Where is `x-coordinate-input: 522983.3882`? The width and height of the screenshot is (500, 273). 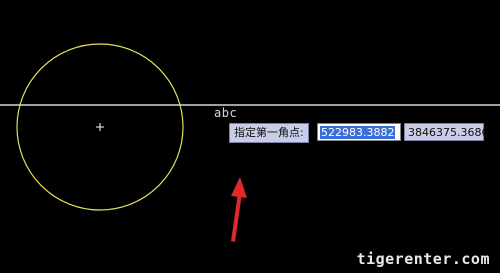 x-coordinate-input: 522983.3882 is located at coordinates (359, 132).